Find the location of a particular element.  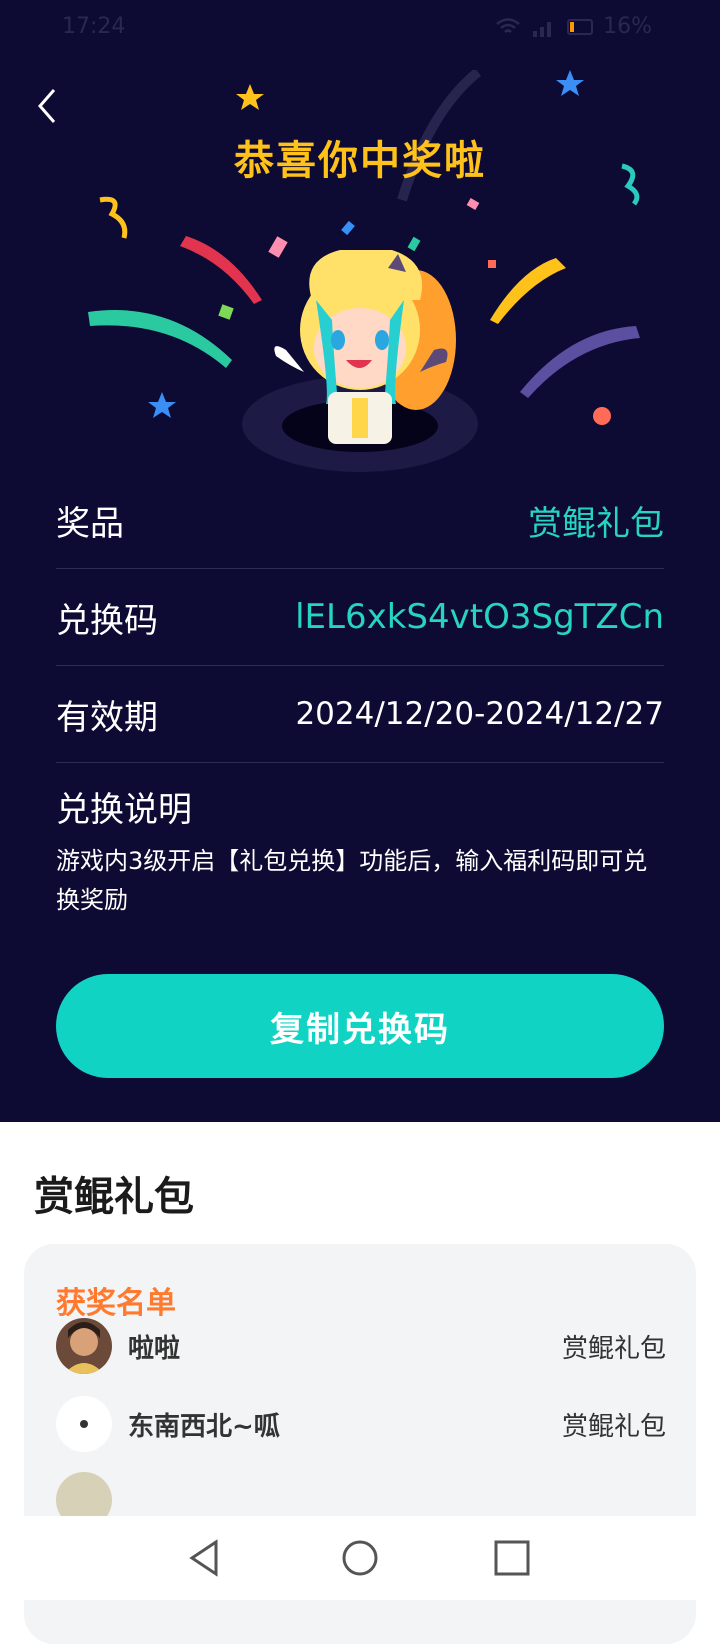

nav-home-icon is located at coordinates (360, 1558).